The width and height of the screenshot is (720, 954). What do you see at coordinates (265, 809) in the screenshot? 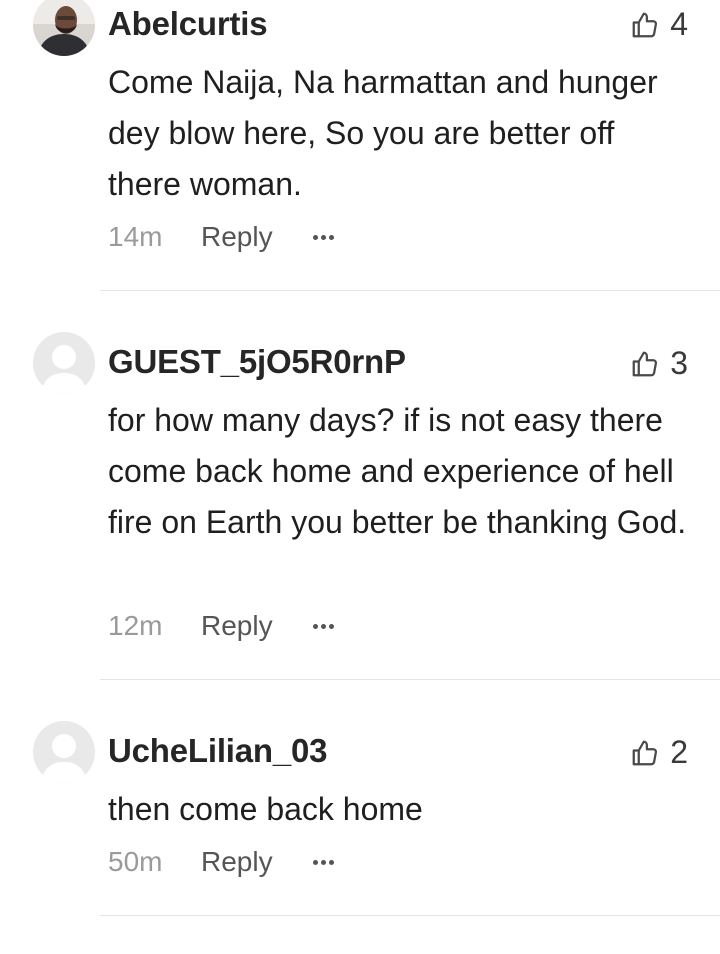
I see `comment-text: then come back home` at bounding box center [265, 809].